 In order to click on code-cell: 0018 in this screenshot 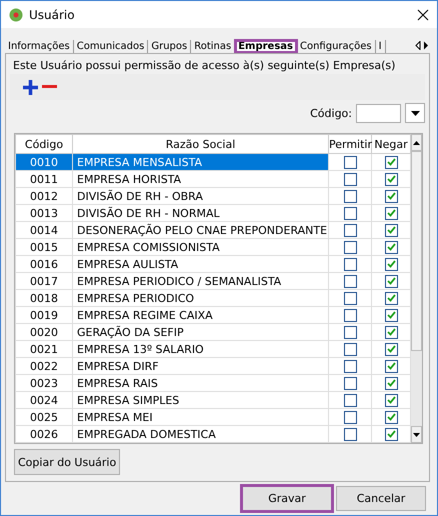, I will do `click(44, 298)`.